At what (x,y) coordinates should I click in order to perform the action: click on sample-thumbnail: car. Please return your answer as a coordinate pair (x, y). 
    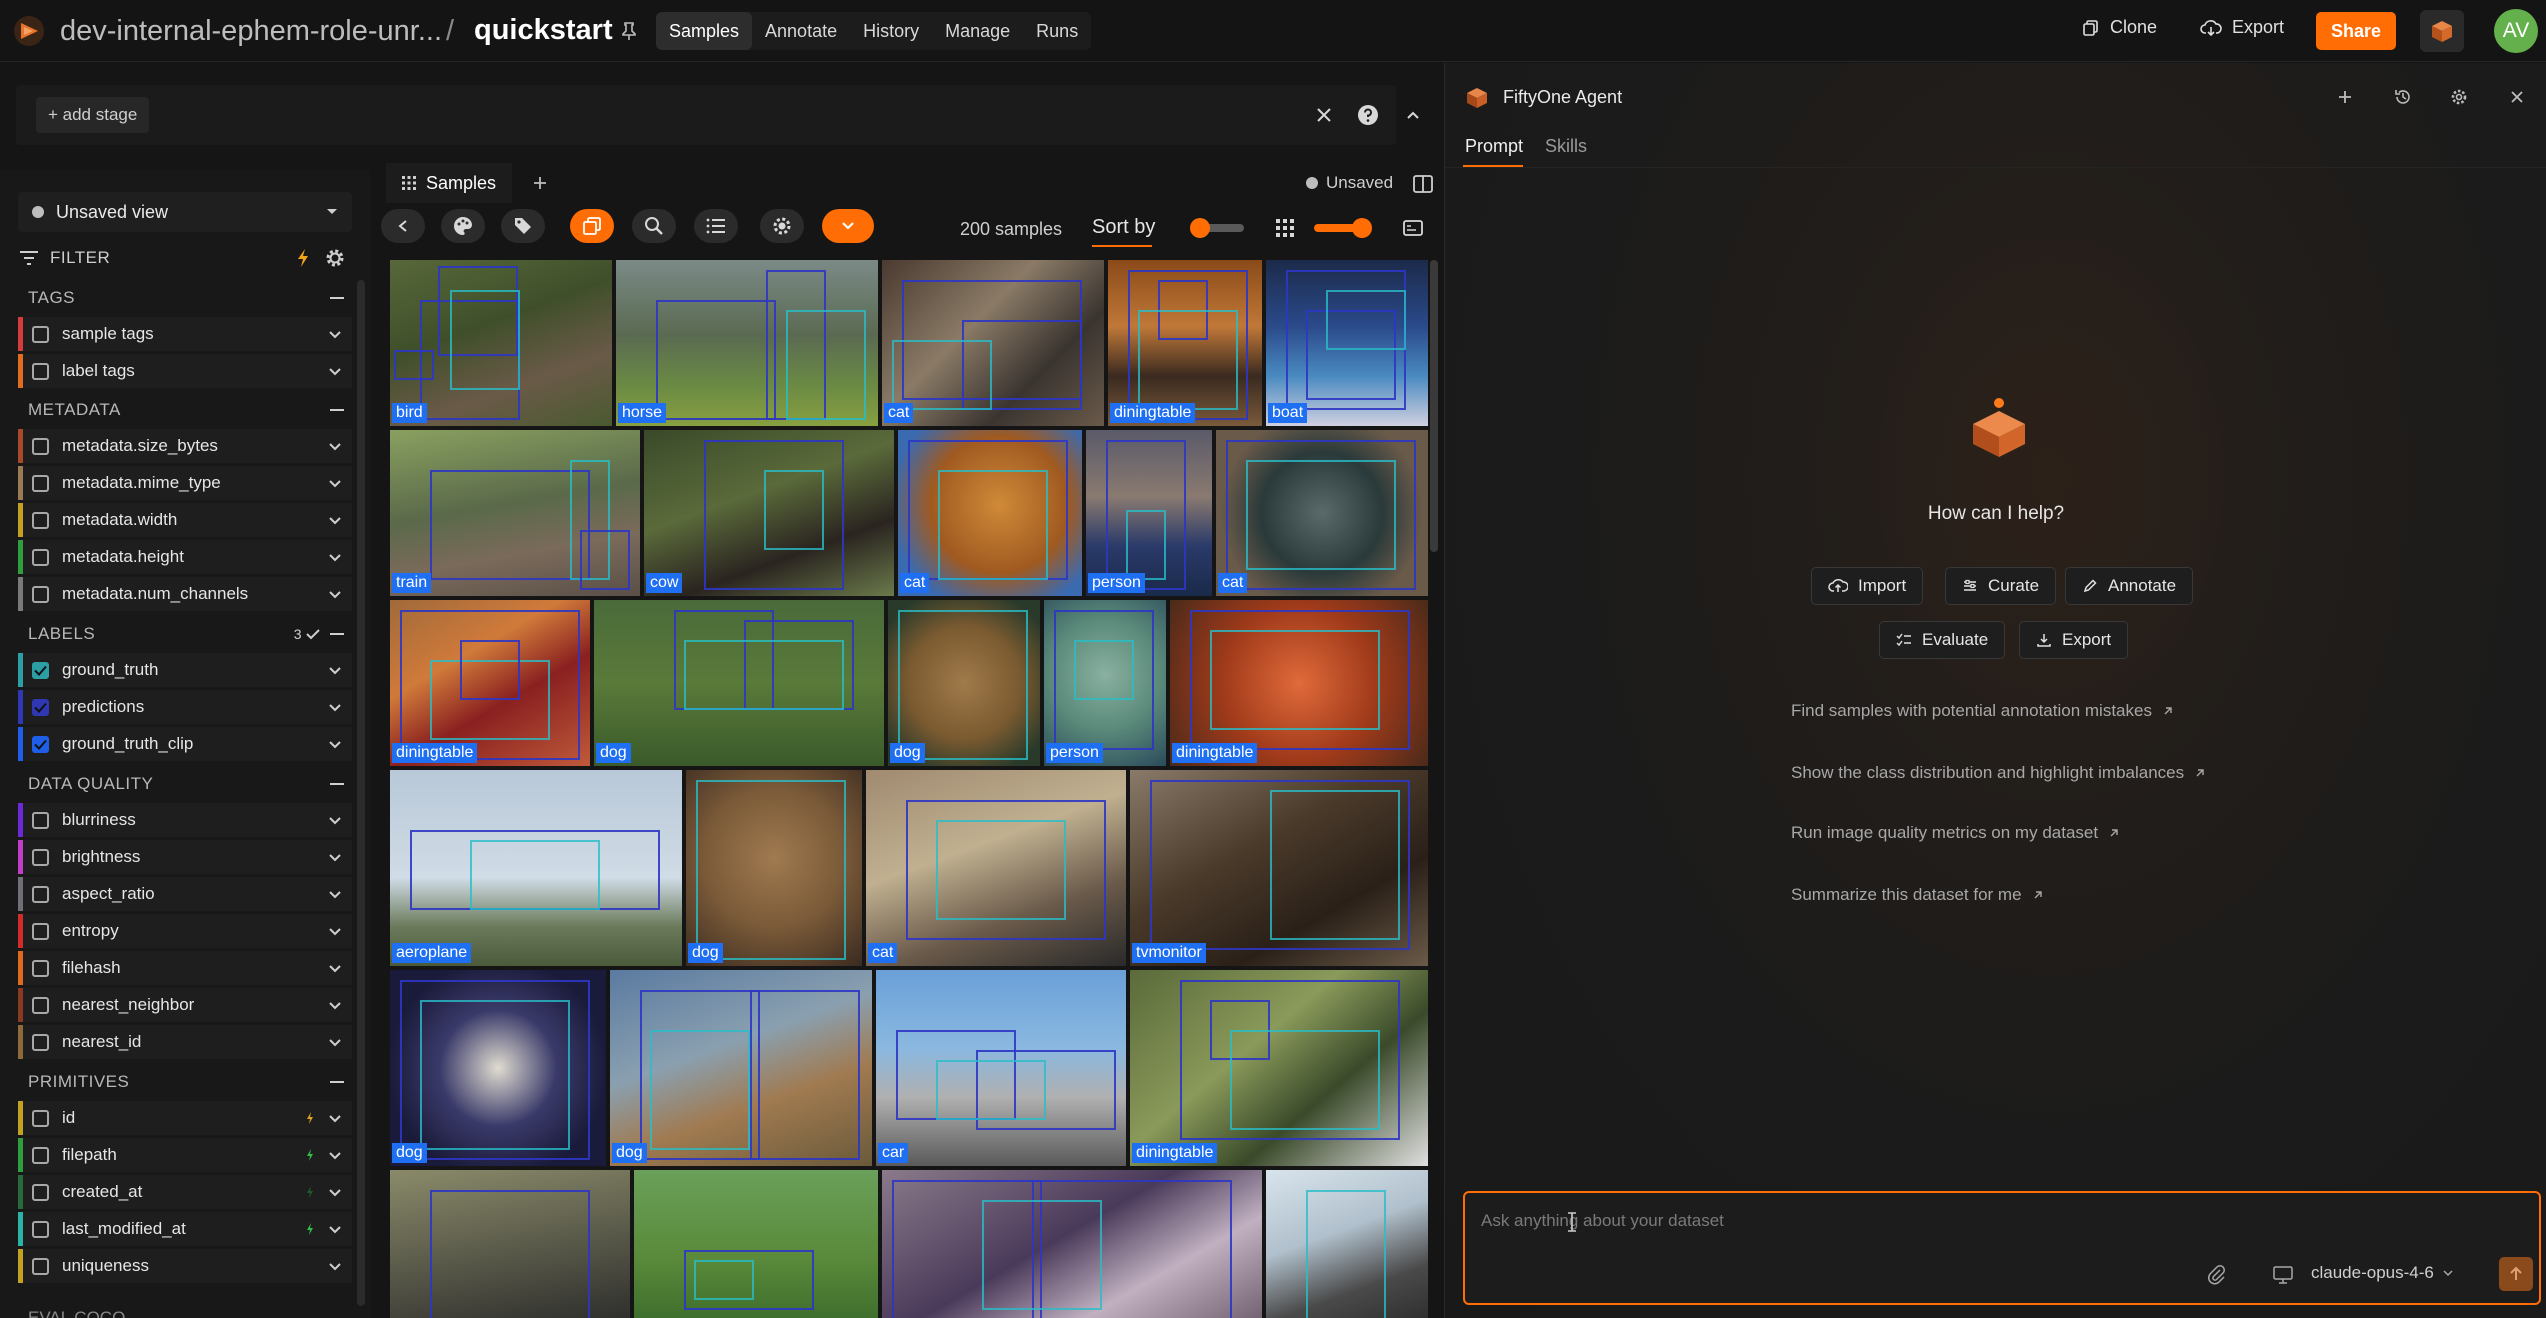
    Looking at the image, I should click on (1001, 1068).